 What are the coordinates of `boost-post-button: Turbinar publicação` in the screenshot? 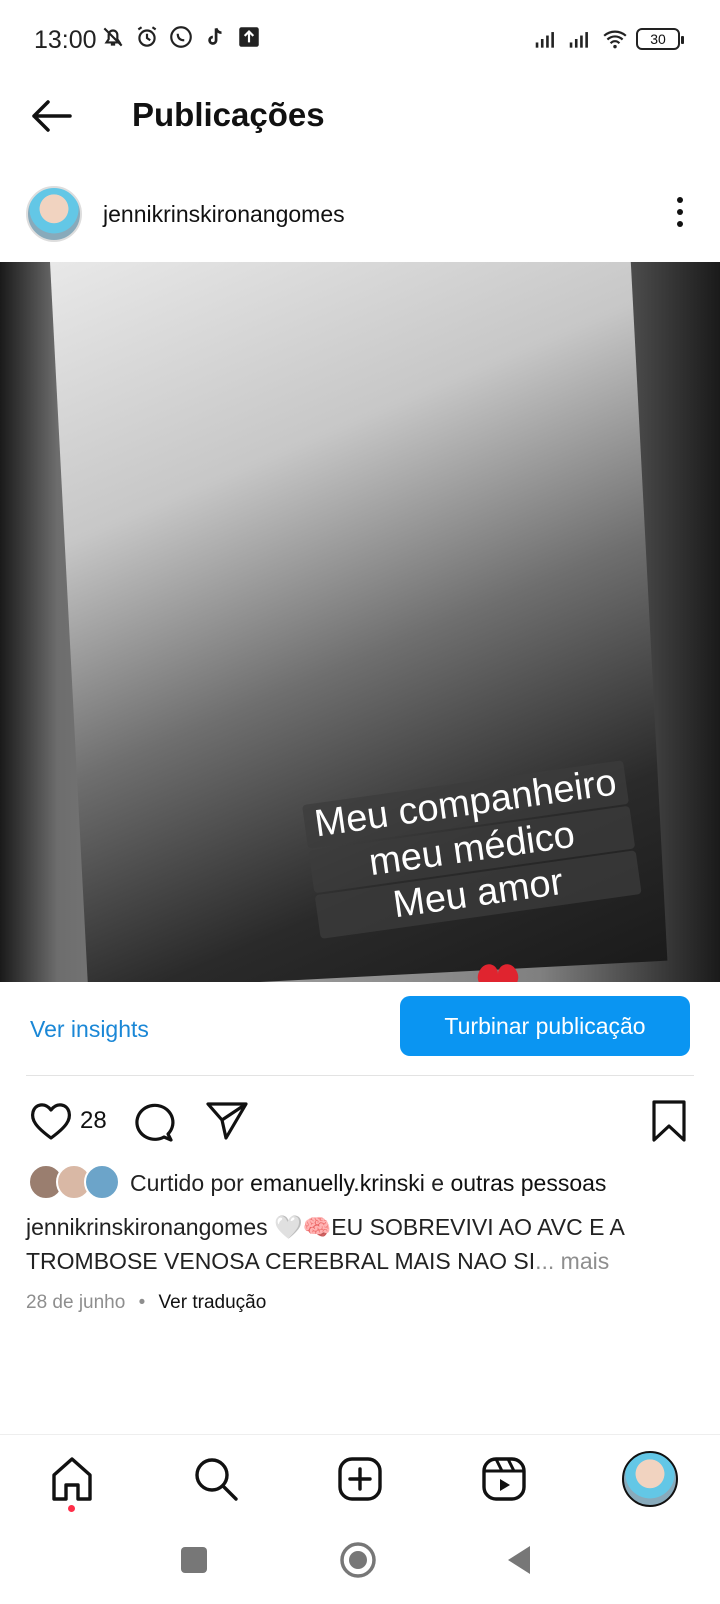 It's located at (545, 1026).